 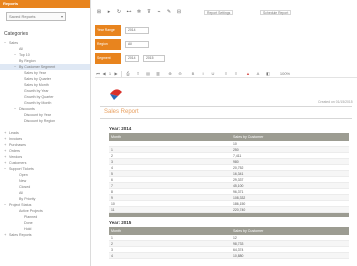 I want to click on expand-icon: +, so click(x=5, y=235).